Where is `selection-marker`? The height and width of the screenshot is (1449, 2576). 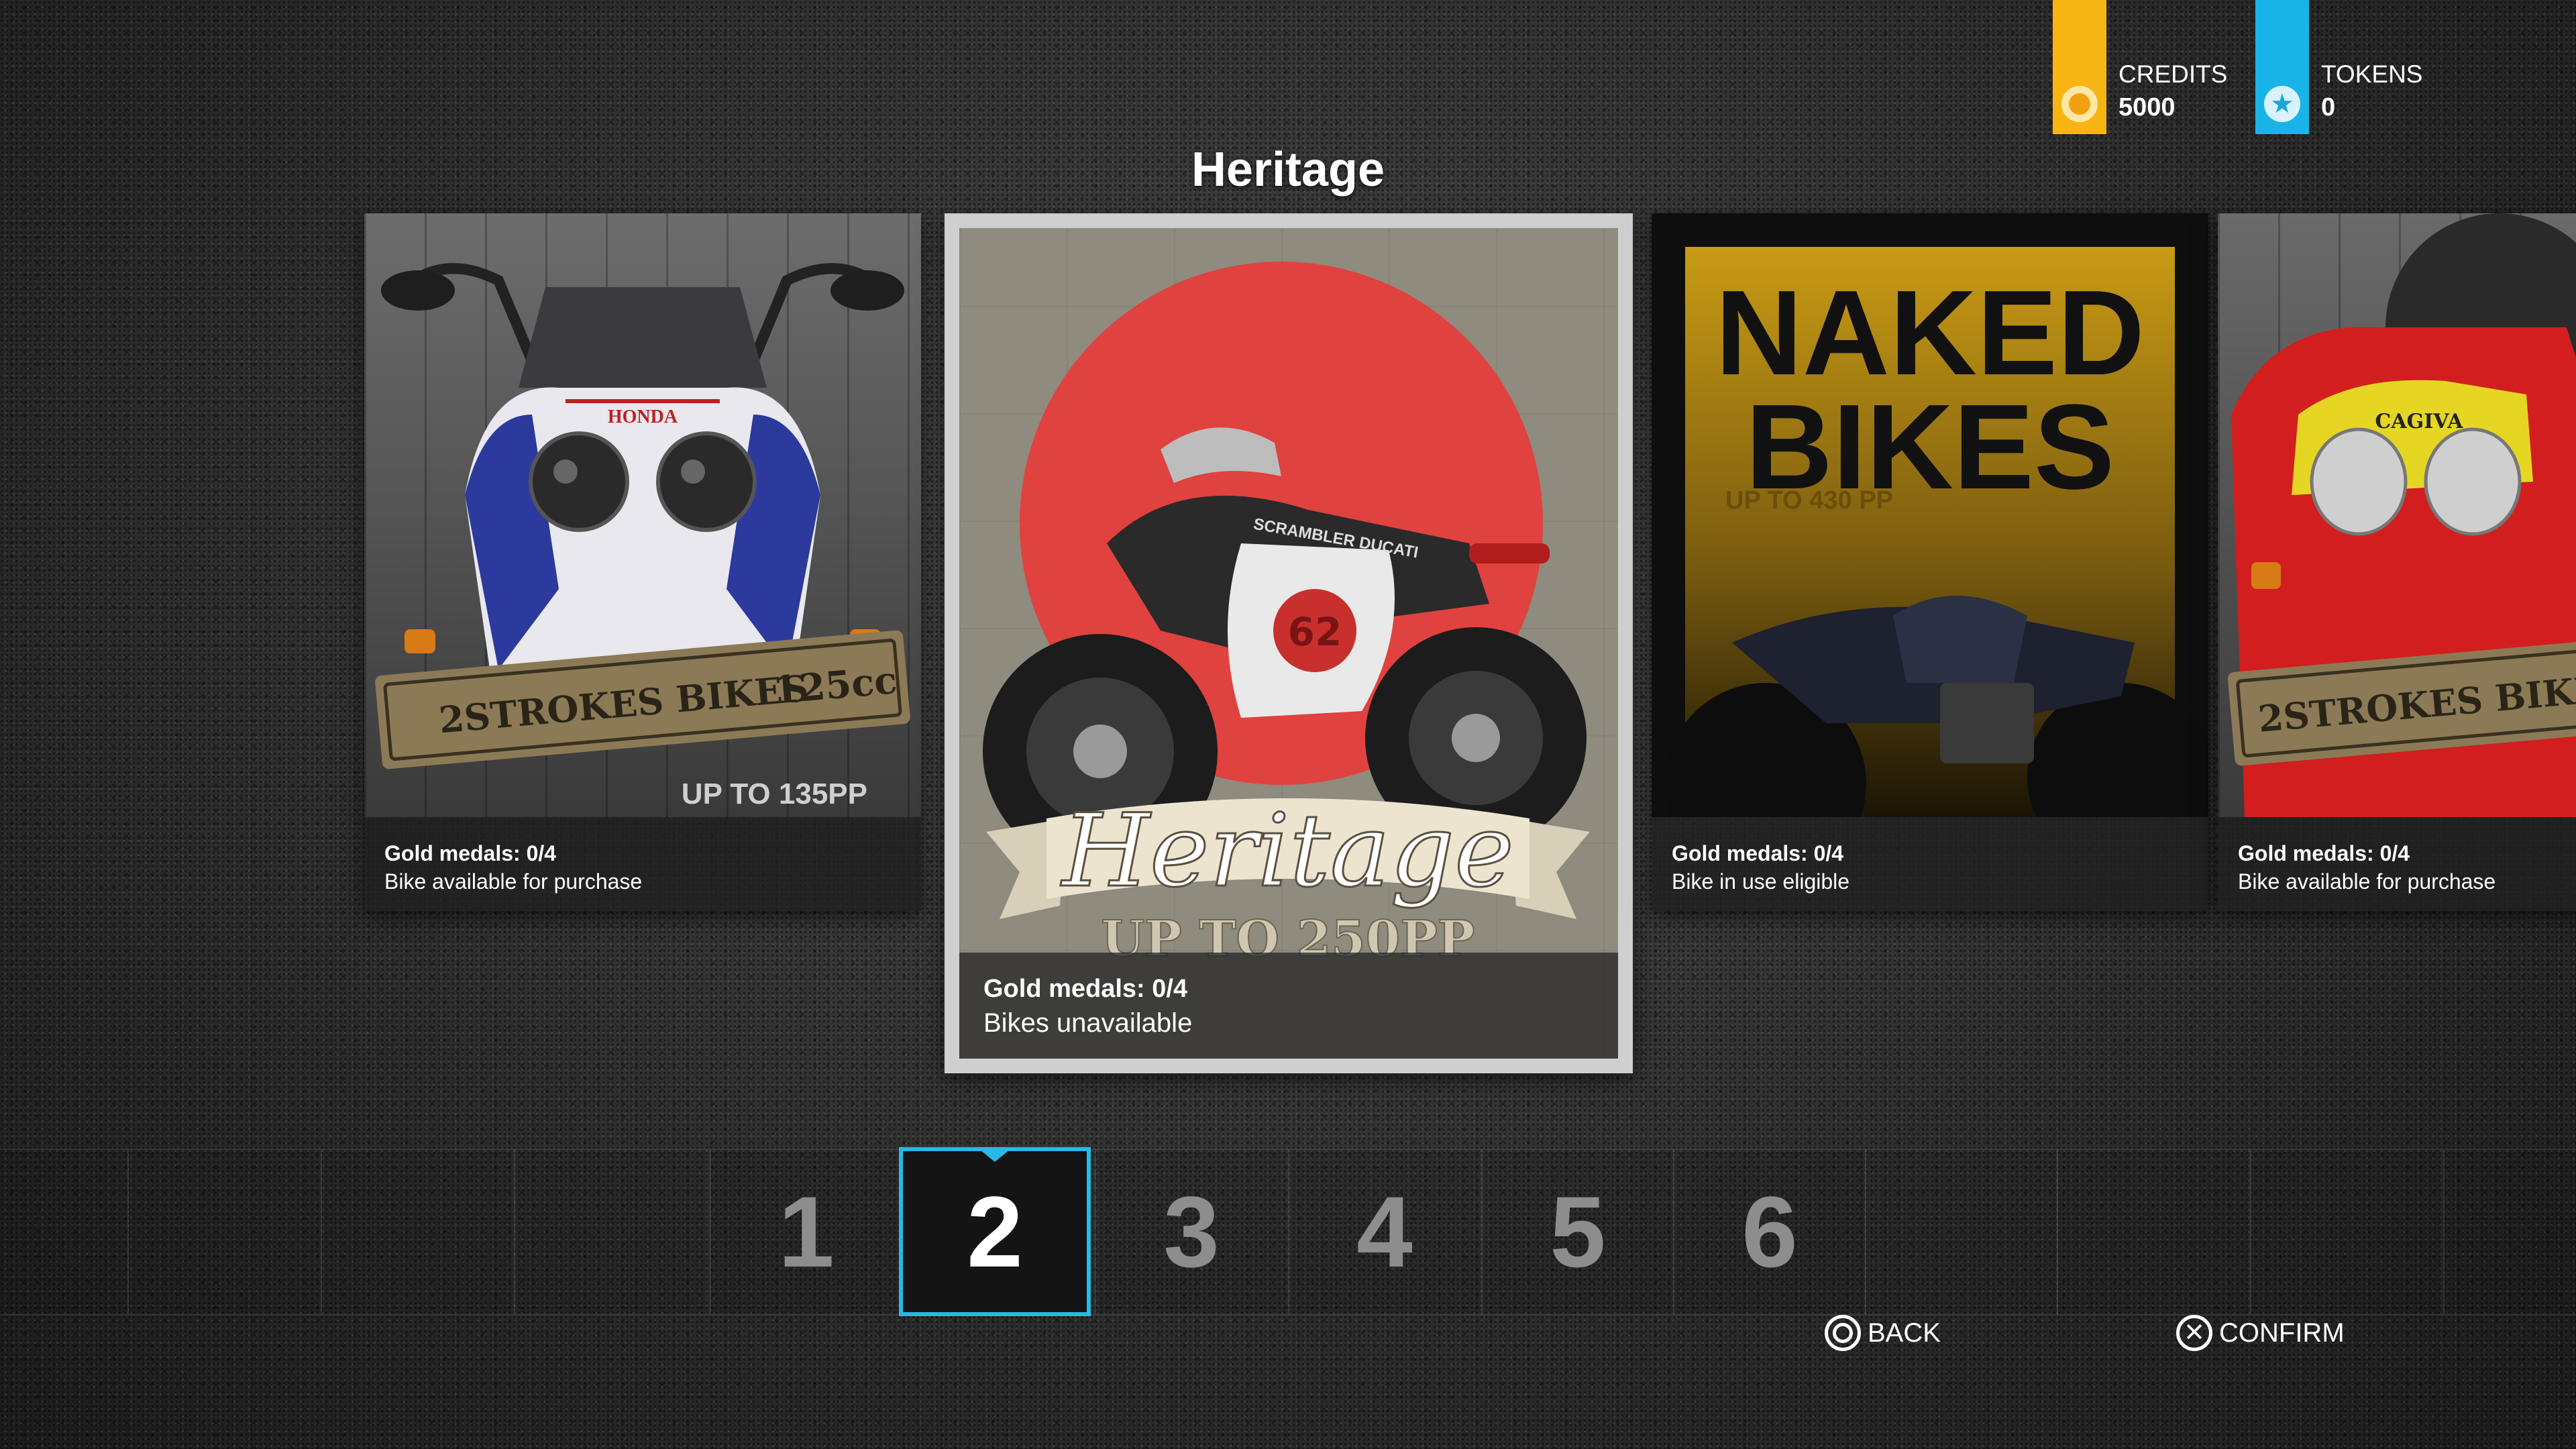
selection-marker is located at coordinates (995, 1156).